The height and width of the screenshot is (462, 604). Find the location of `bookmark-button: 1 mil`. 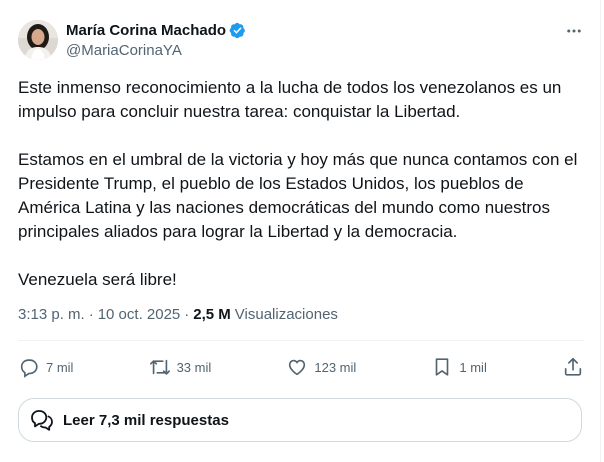

bookmark-button: 1 mil is located at coordinates (459, 367).